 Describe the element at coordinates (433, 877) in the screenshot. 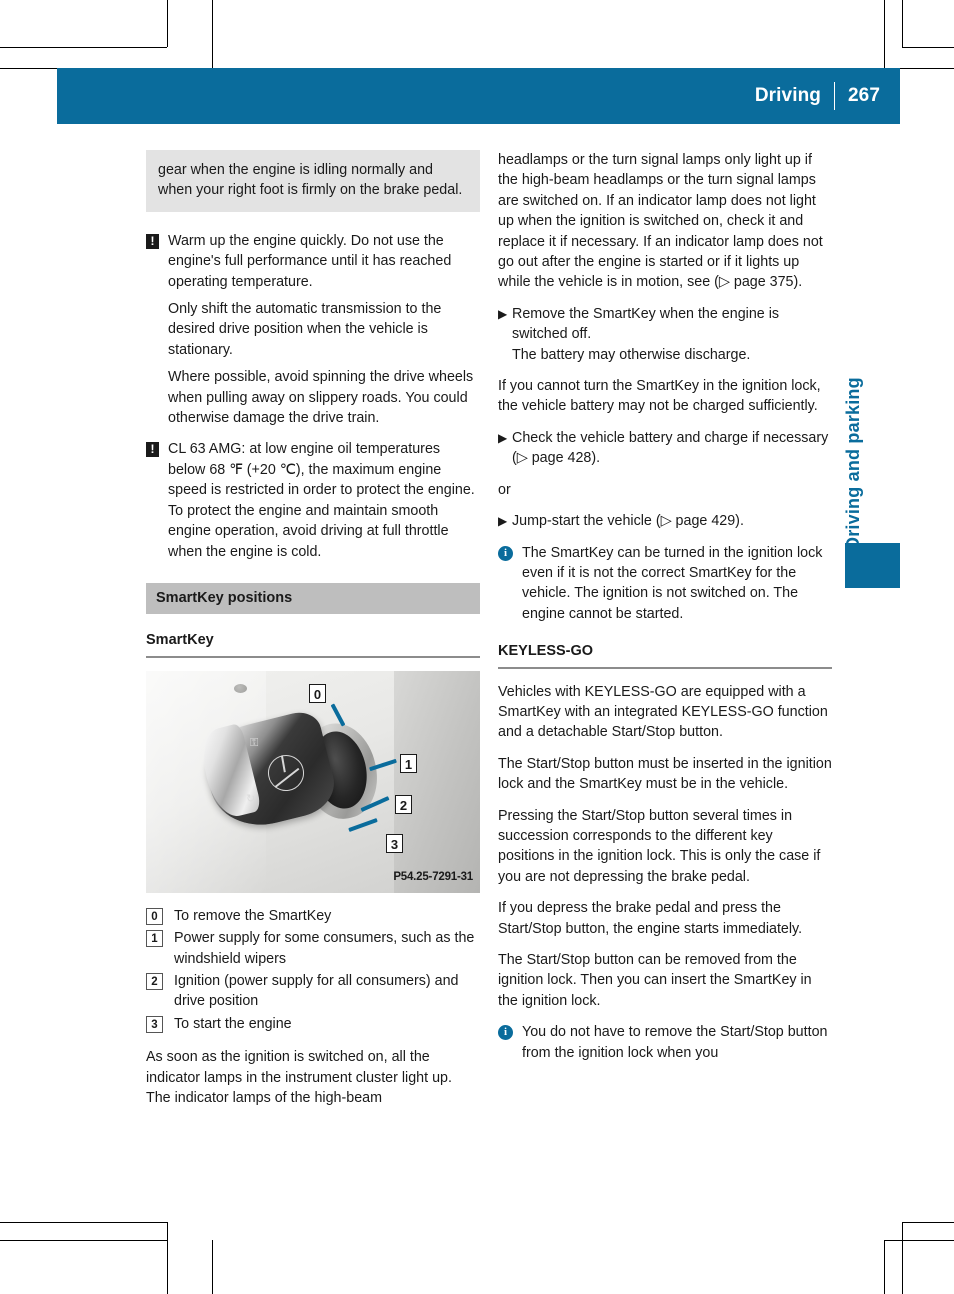

I see `figure-caption: P54.25-7291-31` at that location.